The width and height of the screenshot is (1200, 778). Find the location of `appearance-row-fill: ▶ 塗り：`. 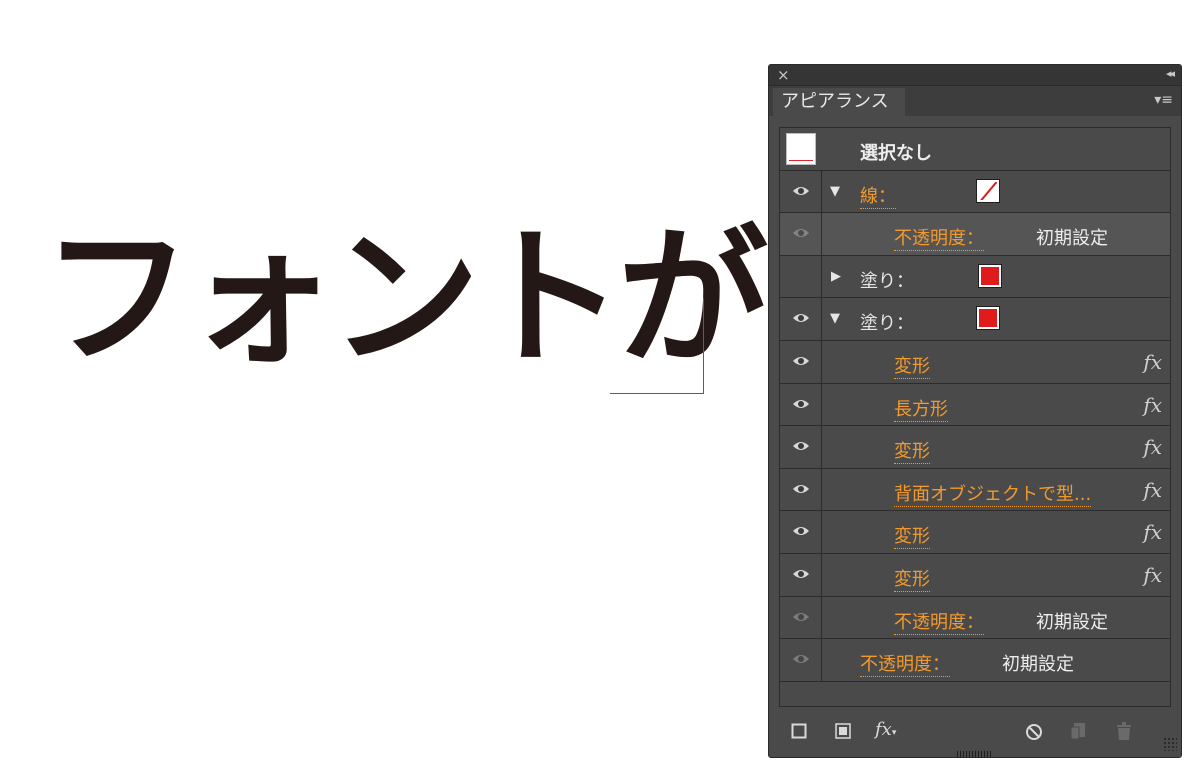

appearance-row-fill: ▶ 塗り： is located at coordinates (975, 277).